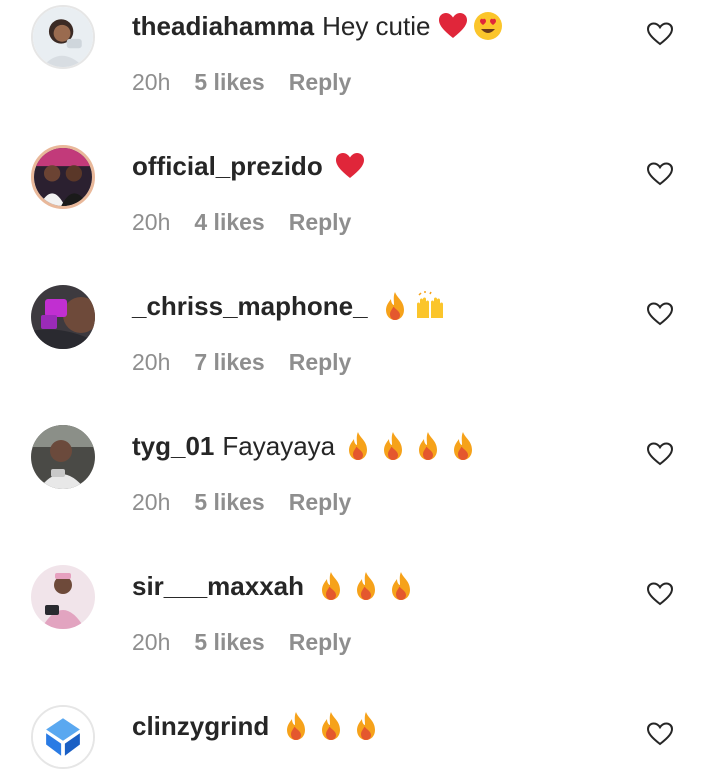 The width and height of the screenshot is (720, 772). Describe the element at coordinates (200, 726) in the screenshot. I see `comment-username: clinzygrind` at that location.